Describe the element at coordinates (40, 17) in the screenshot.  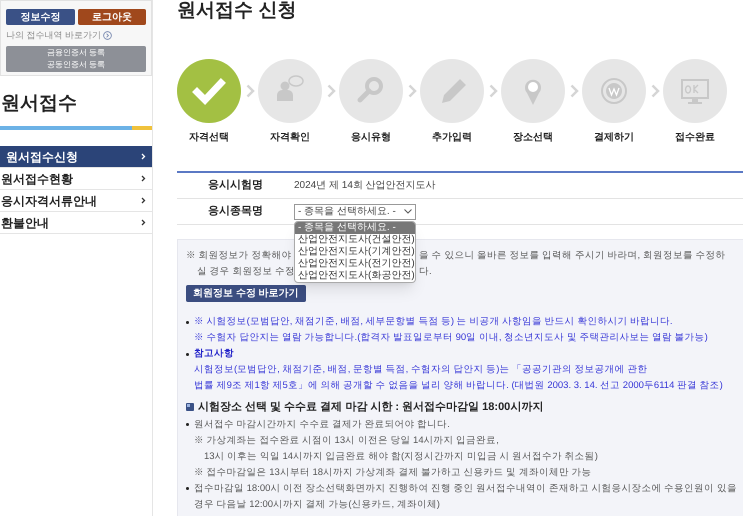
I see `edit-info-button: 정보수정` at that location.